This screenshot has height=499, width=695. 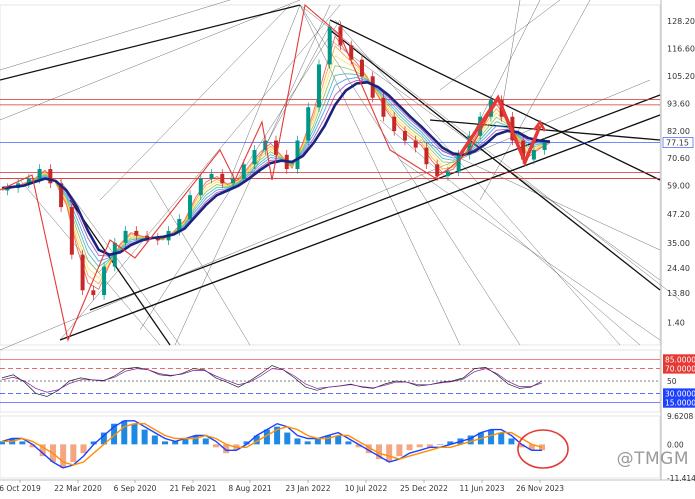 What do you see at coordinates (678, 268) in the screenshot?
I see `price-tick-label: 24.40` at bounding box center [678, 268].